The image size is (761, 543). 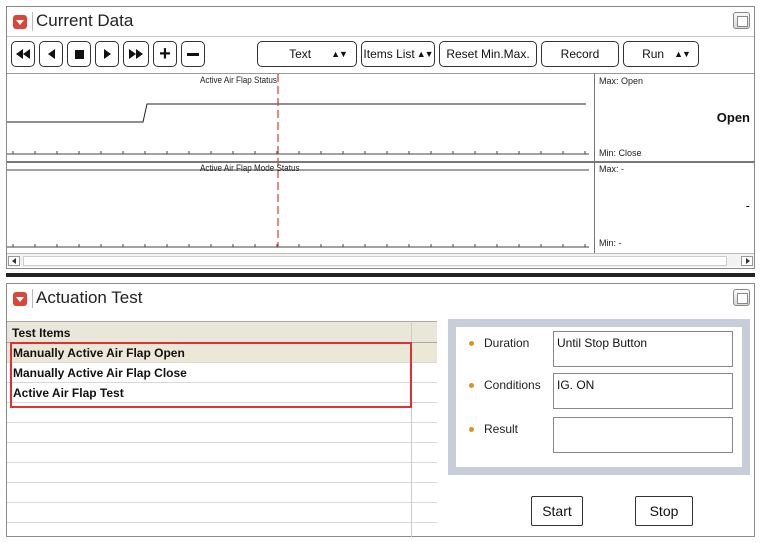 I want to click on zoom-out-button, so click(x=193, y=54).